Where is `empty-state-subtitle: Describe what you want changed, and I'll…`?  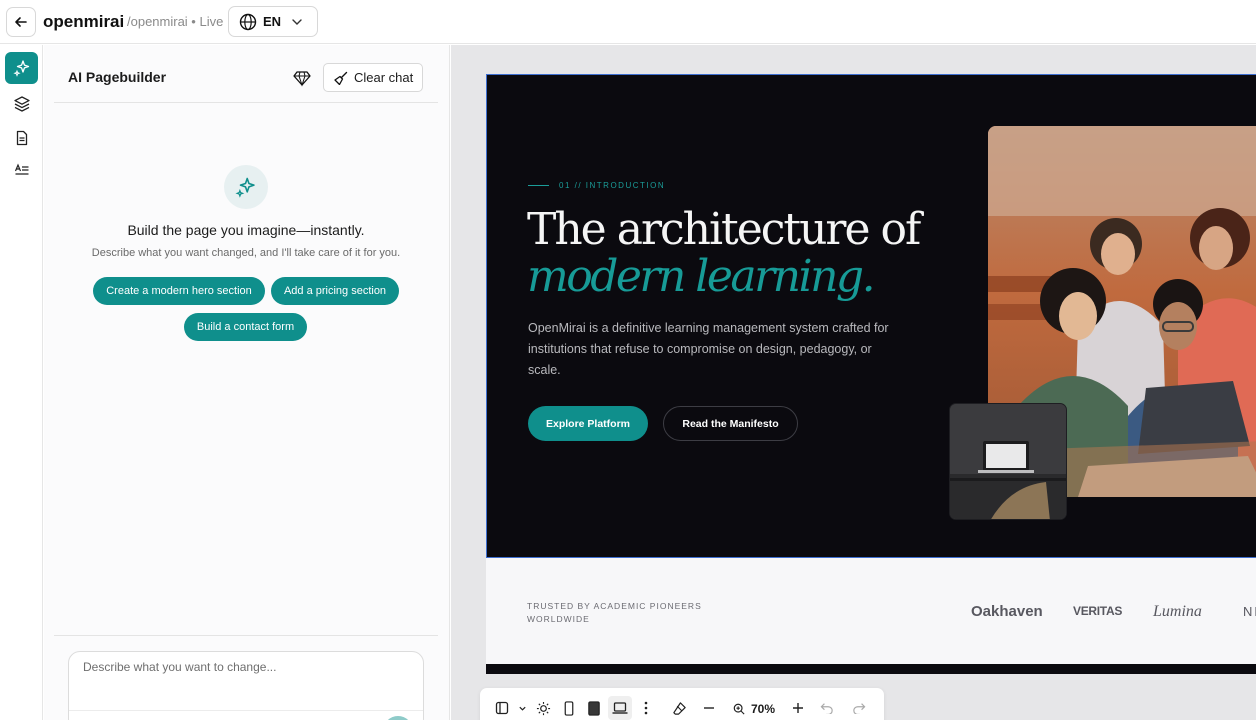 empty-state-subtitle: Describe what you want changed, and I'll… is located at coordinates (246, 253).